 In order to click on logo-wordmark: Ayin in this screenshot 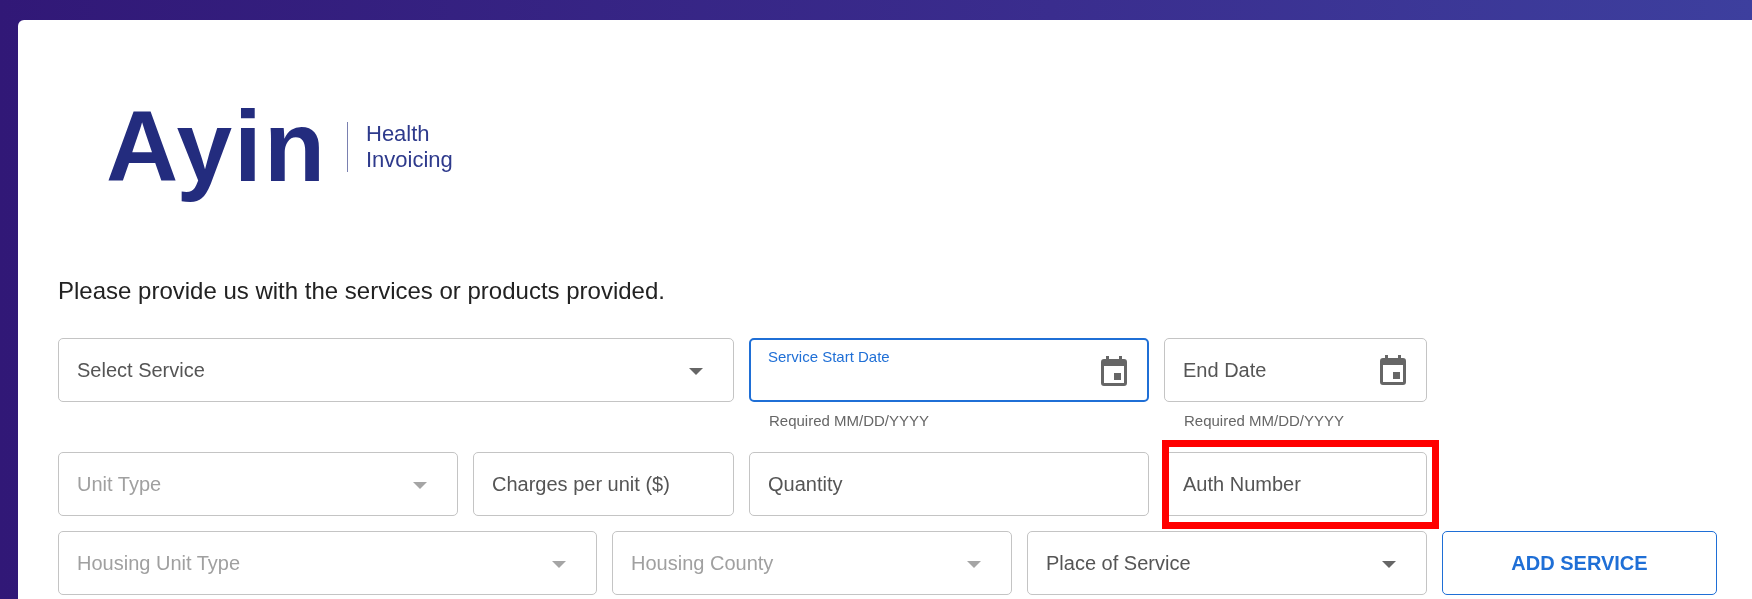, I will do `click(216, 146)`.